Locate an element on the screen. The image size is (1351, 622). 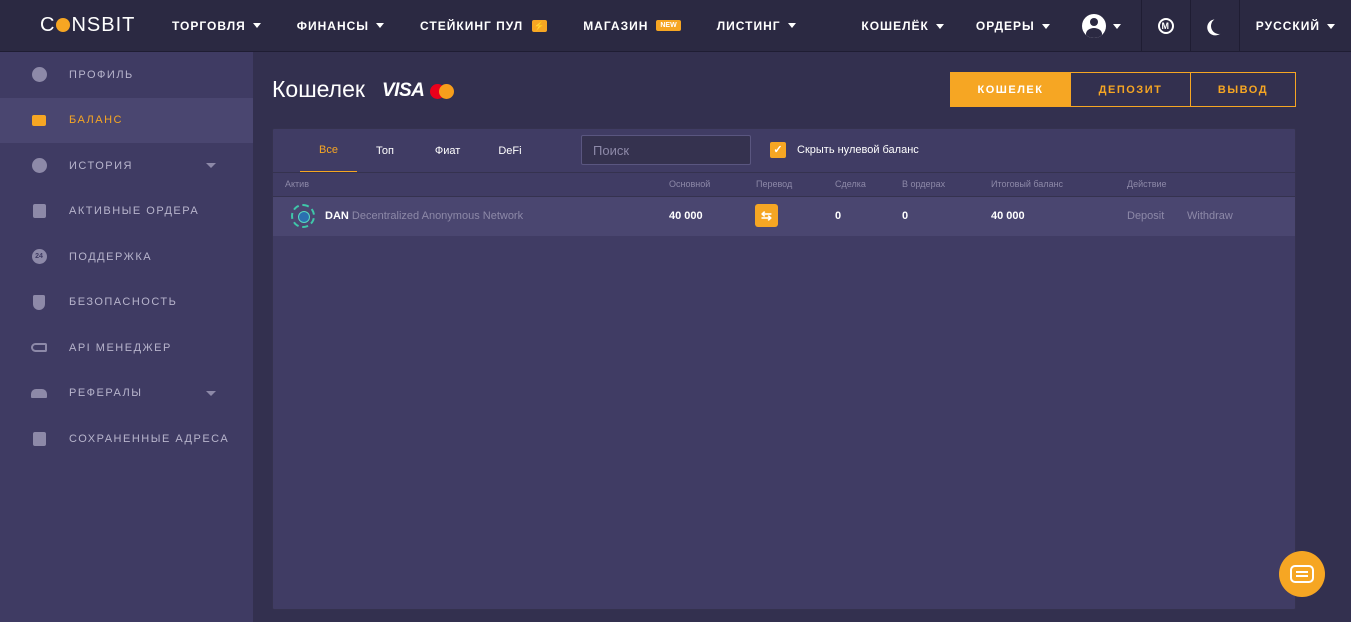
logo-text-a: C is located at coordinates (48, 25).